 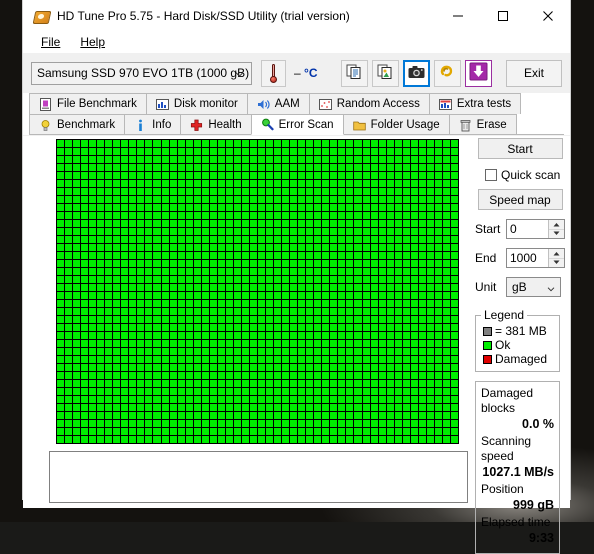 What do you see at coordinates (196, 103) in the screenshot?
I see `tab-disk-monitor: Disk monitor` at bounding box center [196, 103].